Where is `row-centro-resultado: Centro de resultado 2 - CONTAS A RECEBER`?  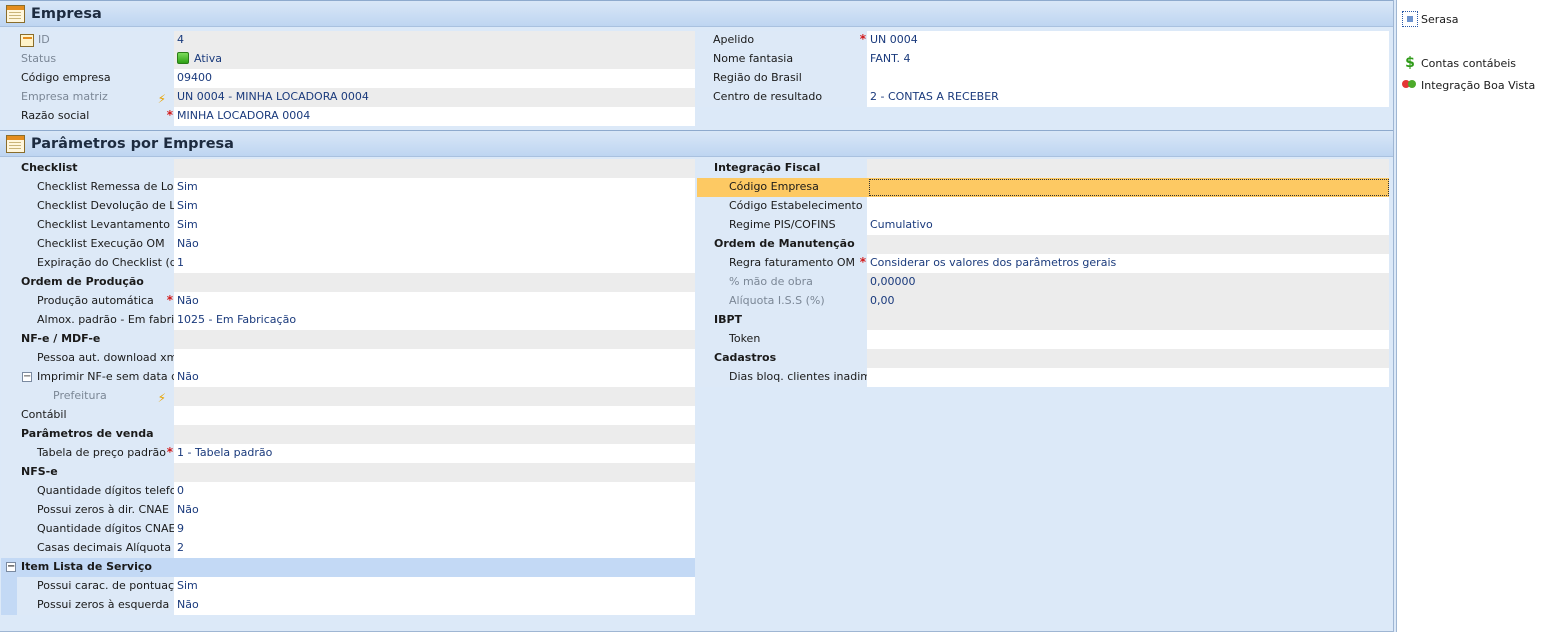 row-centro-resultado: Centro de resultado 2 - CONTAS A RECEBER is located at coordinates (1043, 97).